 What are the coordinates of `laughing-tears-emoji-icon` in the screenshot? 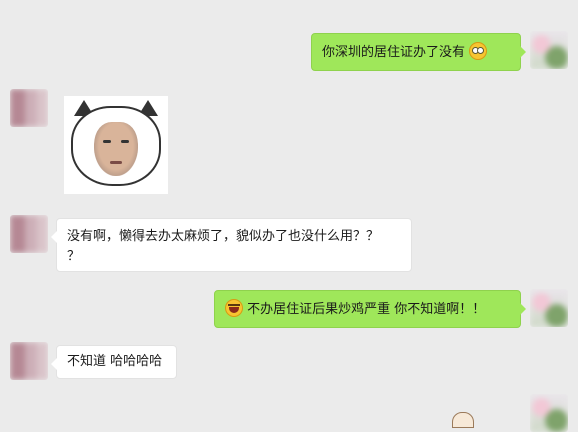 It's located at (234, 308).